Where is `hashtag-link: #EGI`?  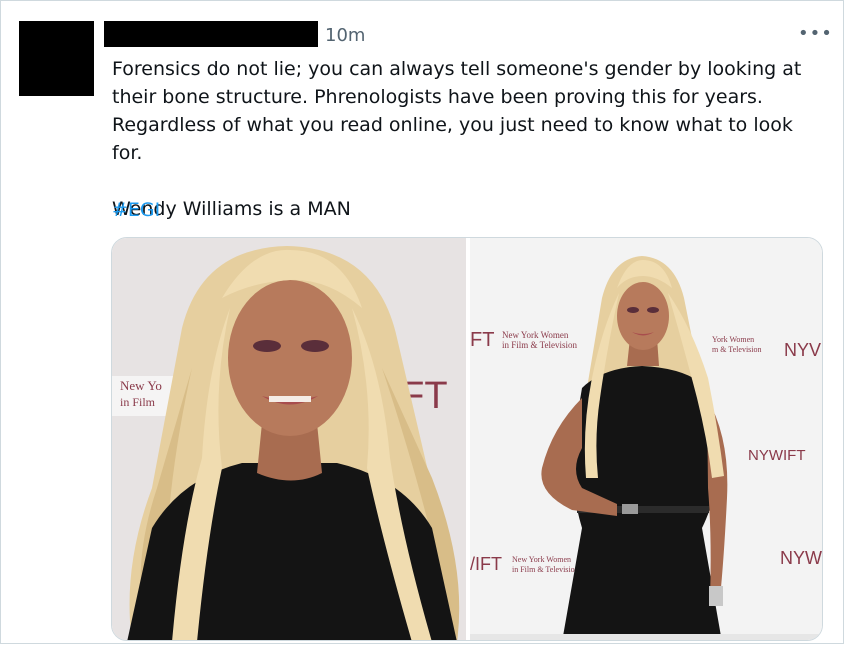
hashtag-link: #EGI is located at coordinates (136, 210).